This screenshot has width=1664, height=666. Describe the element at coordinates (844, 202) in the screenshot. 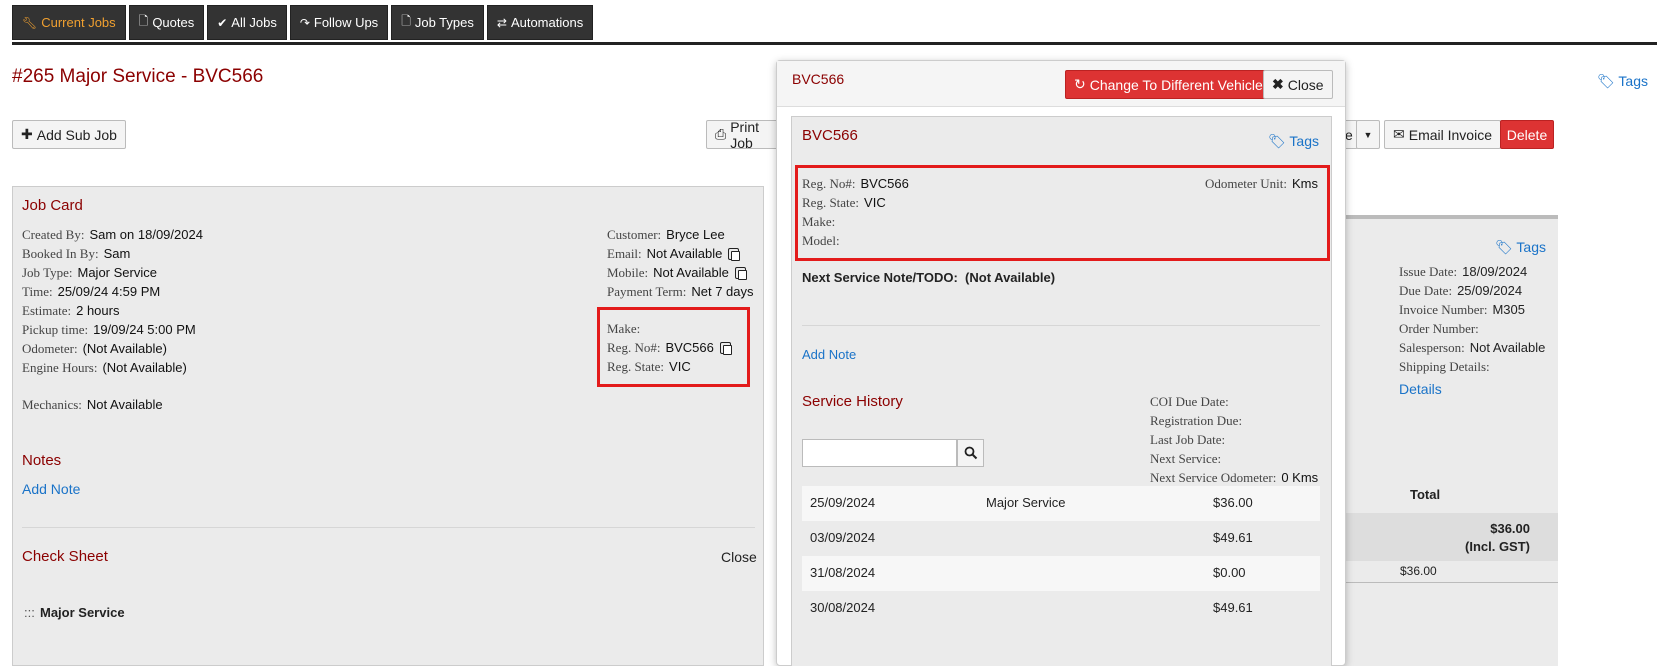

I see `vehicle-reg-state: Reg. State: VIC` at that location.